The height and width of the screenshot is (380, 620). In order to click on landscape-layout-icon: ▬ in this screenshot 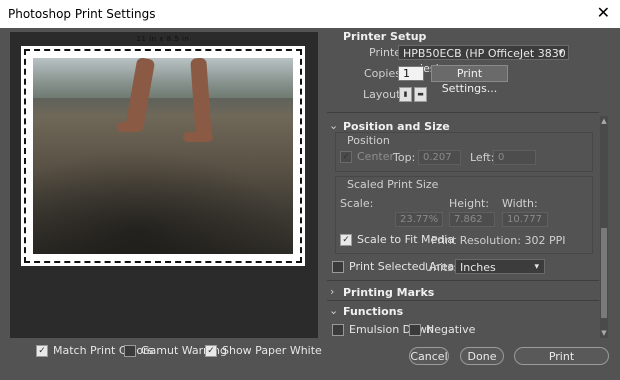, I will do `click(420, 94)`.